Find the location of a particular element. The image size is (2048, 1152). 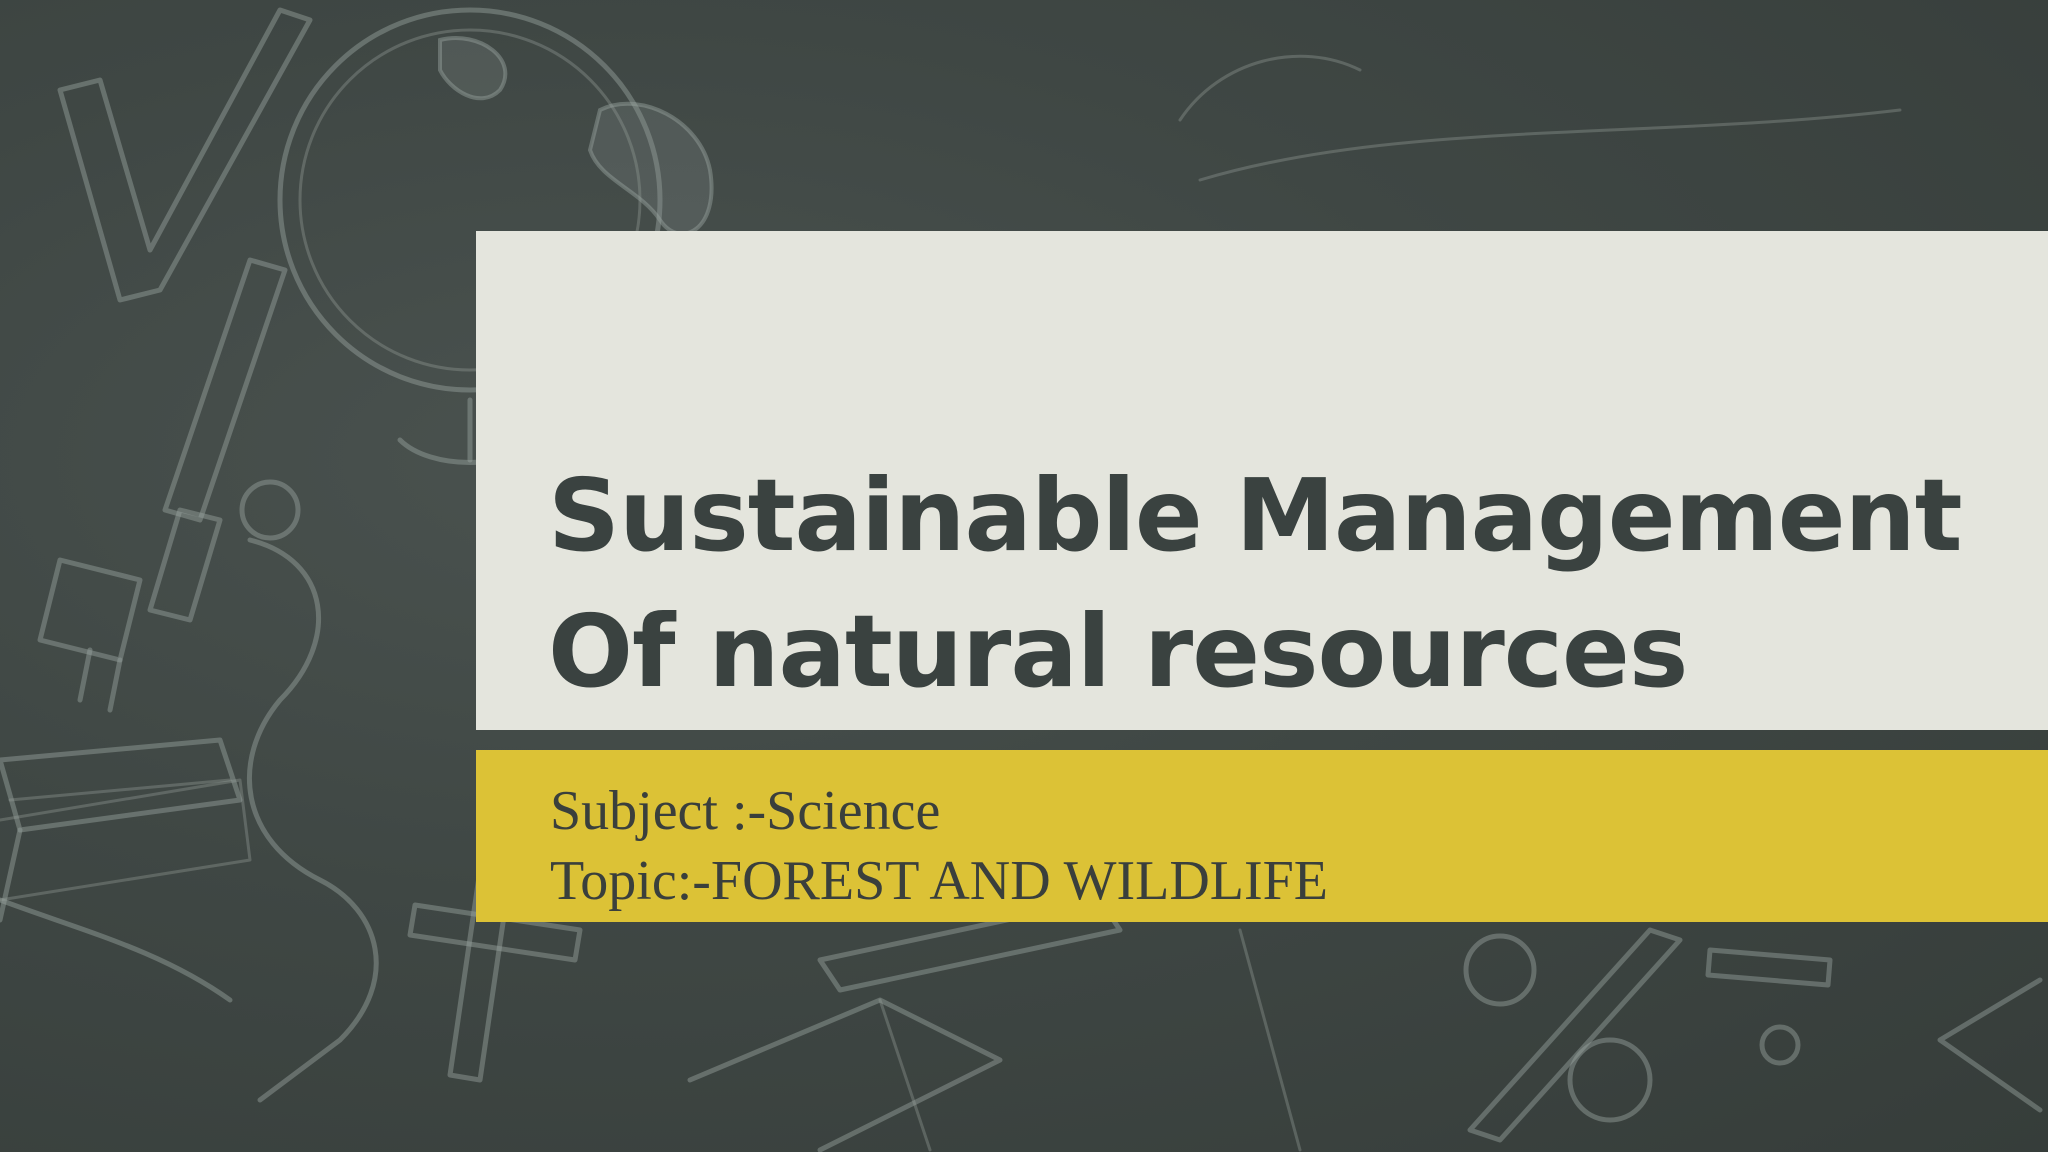

less-than-icon is located at coordinates (1990, 1045).